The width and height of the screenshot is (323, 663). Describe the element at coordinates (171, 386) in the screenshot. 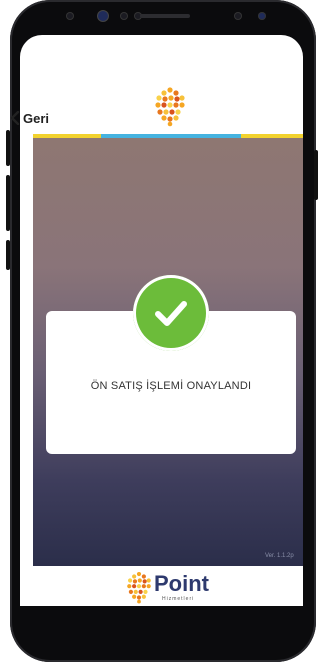

I see `confirmation-message: ÖN SATIŞ İŞLEMİ ONAYLANDI` at that location.